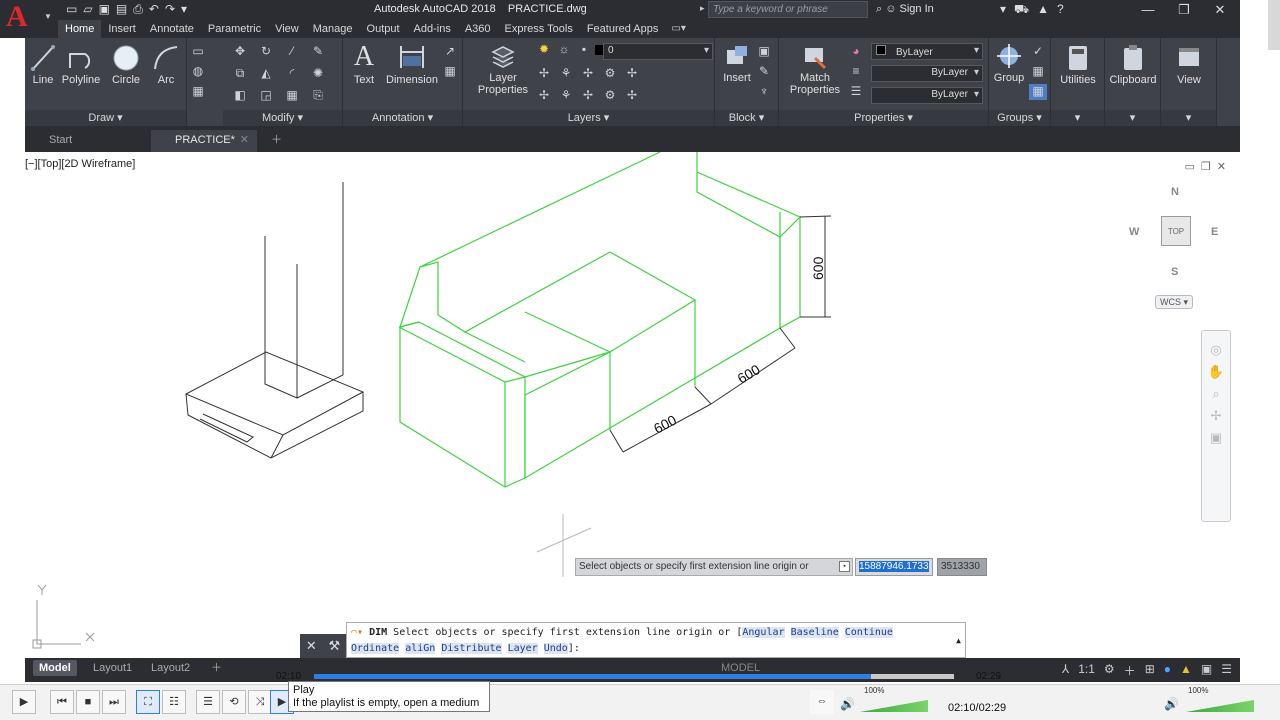  I want to click on layer-unlock-icon: ⚙, so click(610, 96).